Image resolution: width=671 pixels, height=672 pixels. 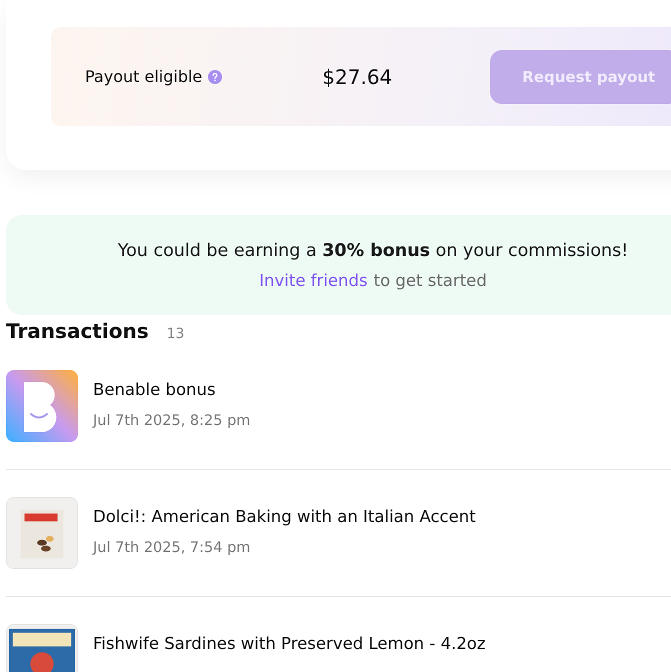 I want to click on transactions-heading: Transactions, so click(x=77, y=331).